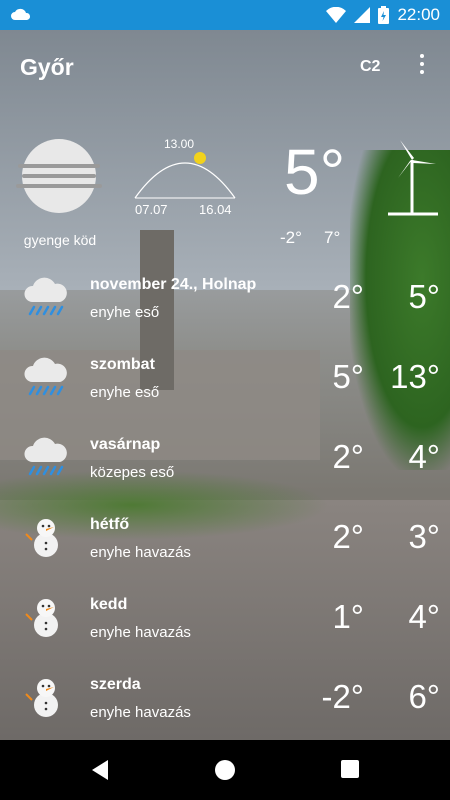 The height and width of the screenshot is (800, 450). I want to click on status-time: 22:00, so click(418, 14).